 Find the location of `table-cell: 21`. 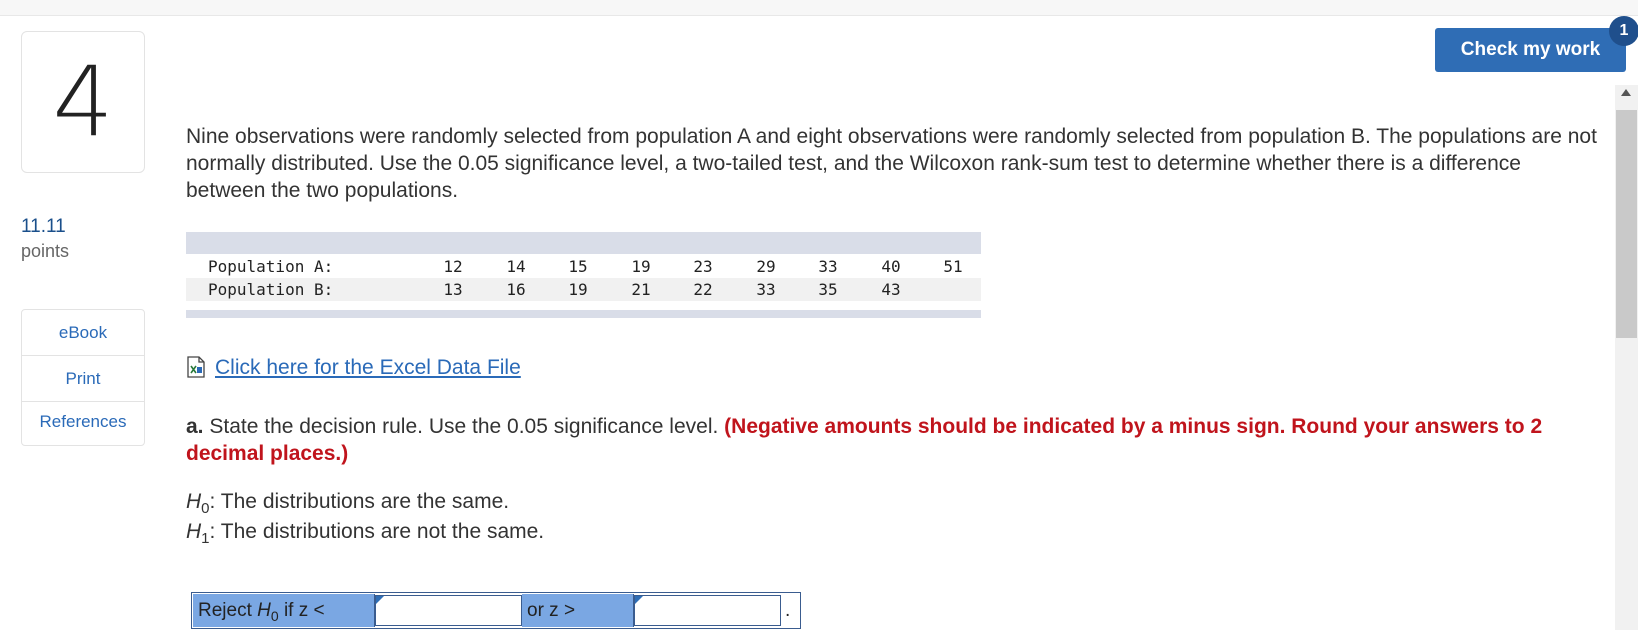

table-cell: 21 is located at coordinates (641, 289).